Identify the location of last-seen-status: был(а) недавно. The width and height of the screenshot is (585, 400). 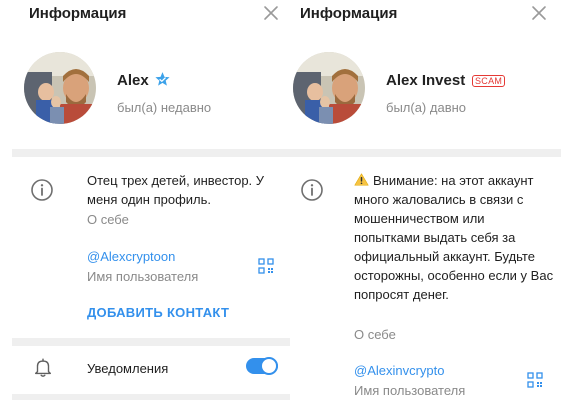
(164, 107).